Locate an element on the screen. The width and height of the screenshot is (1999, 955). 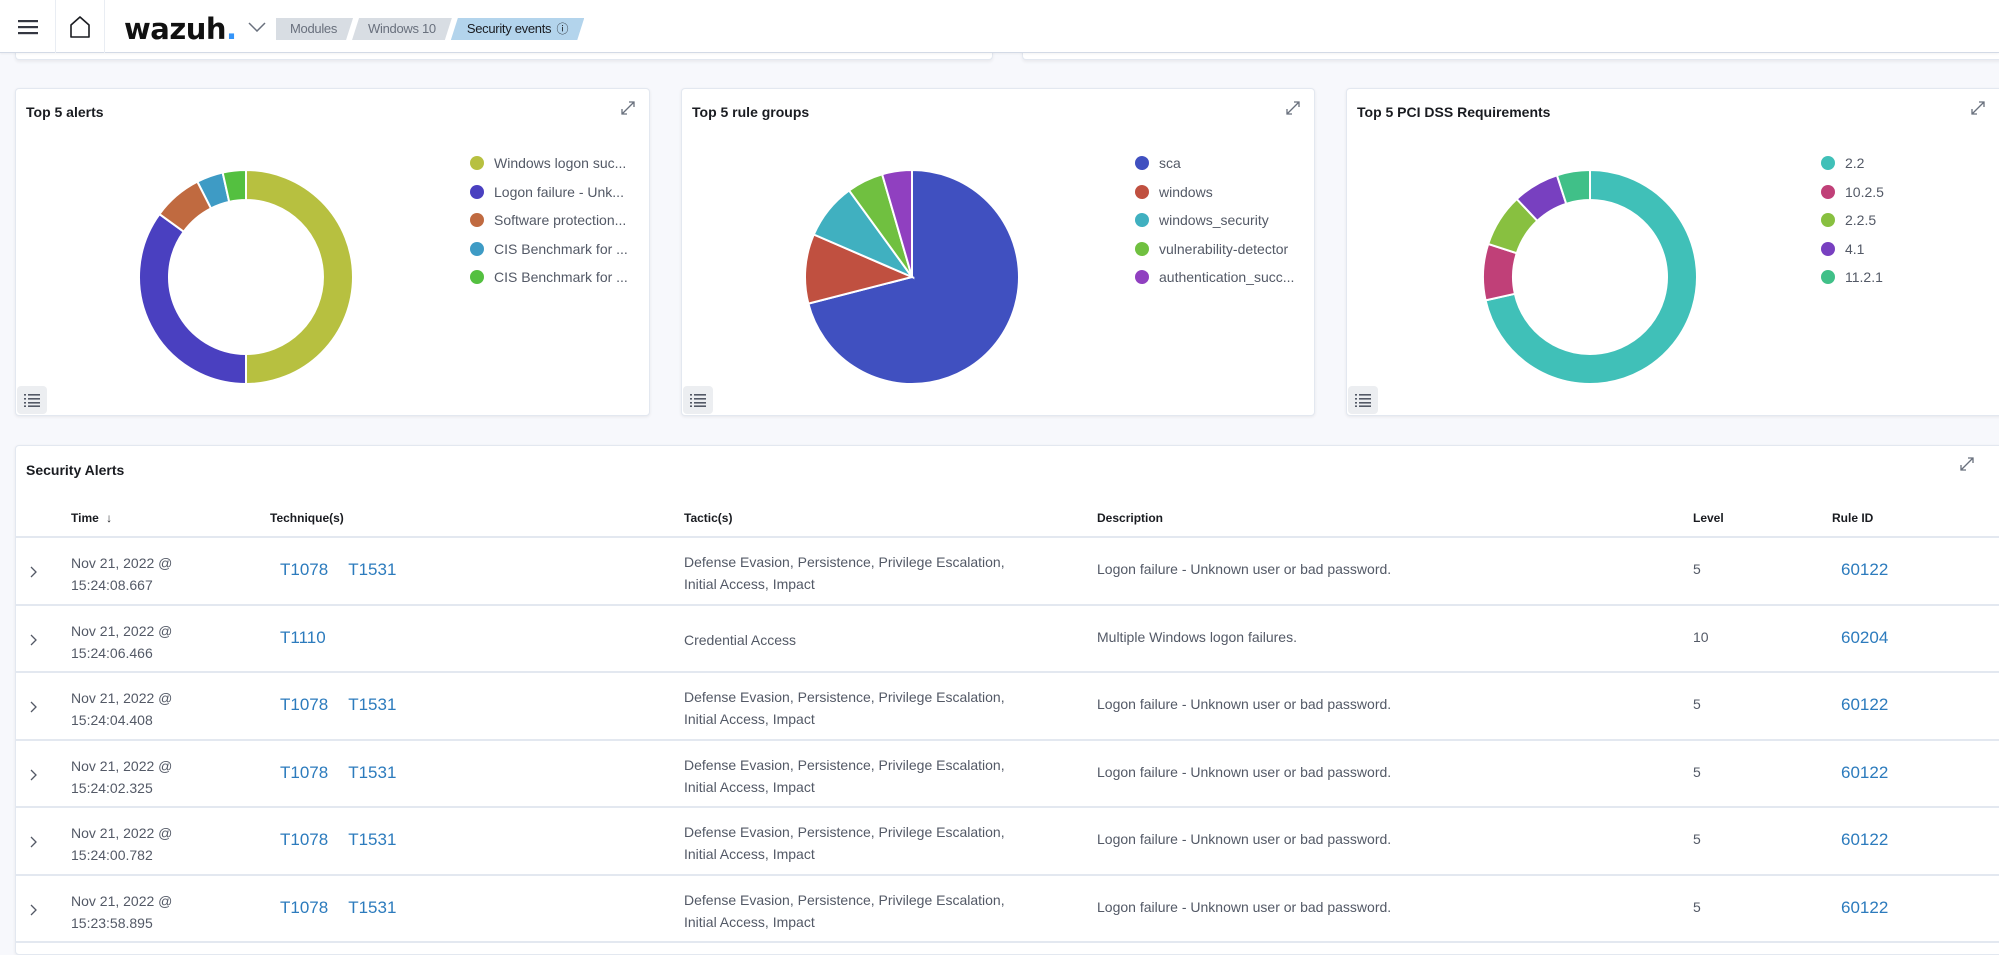
breadcrumb-windows-10: Windows 10 is located at coordinates (402, 29).